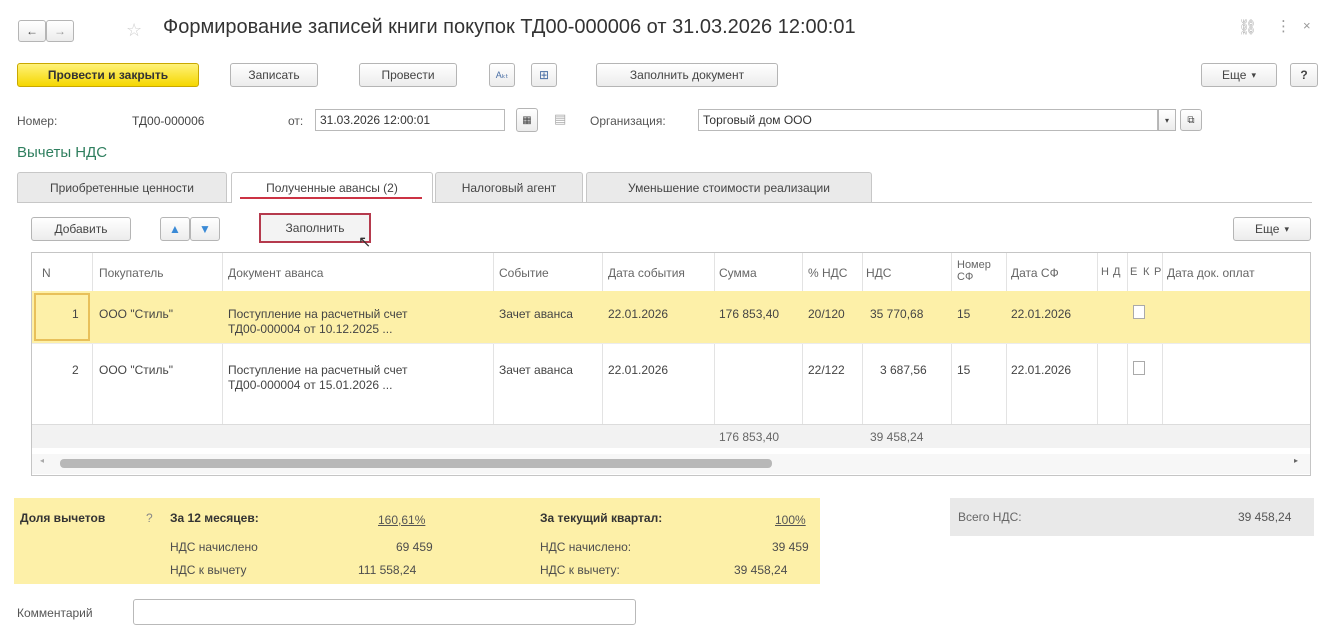  Describe the element at coordinates (1116, 272) in the screenshot. I see `col-d: Д` at that location.